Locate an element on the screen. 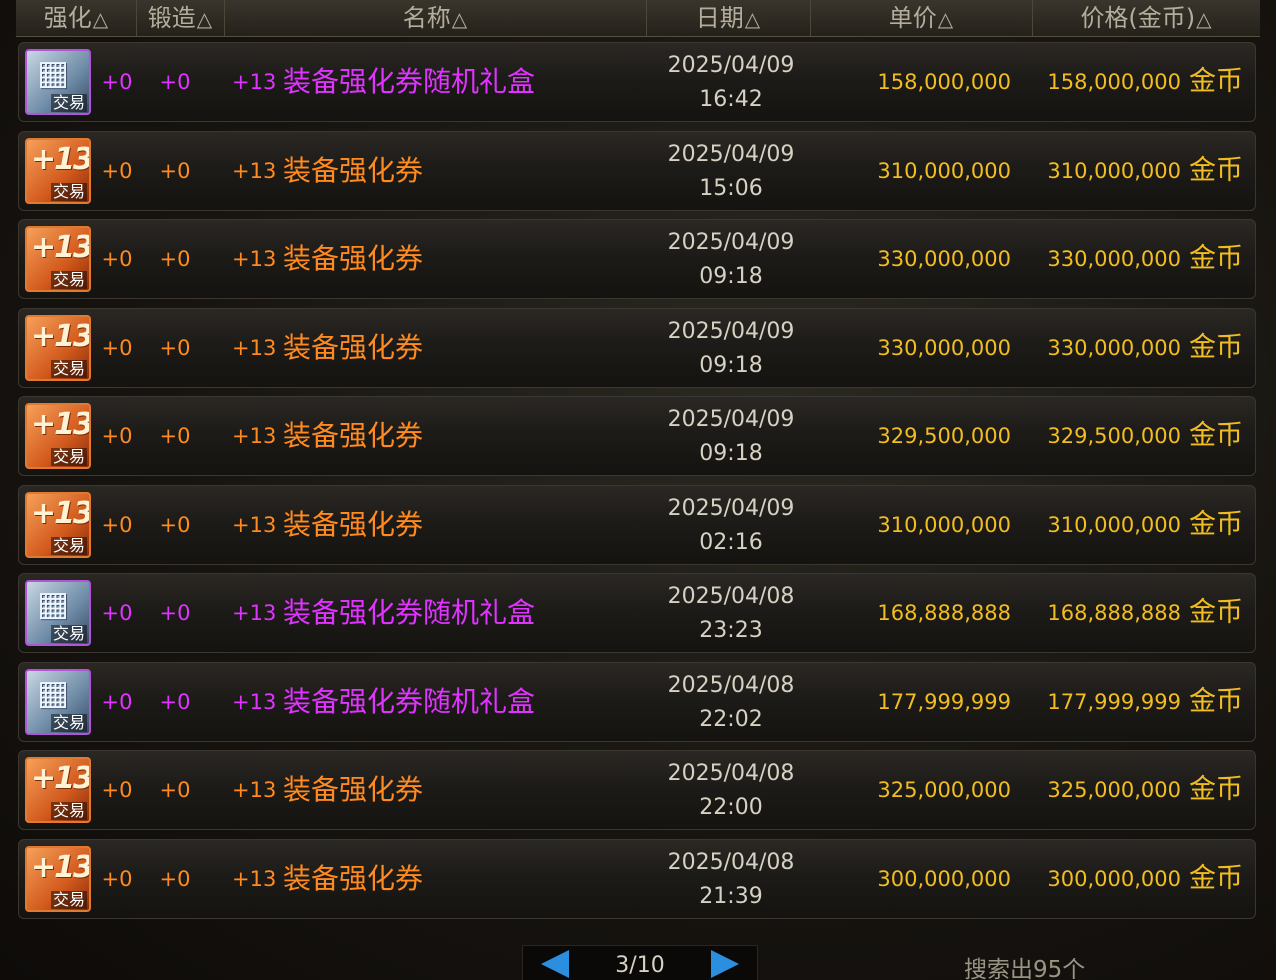 The height and width of the screenshot is (980, 1276). listing-datetime: 2025/04/08 23:23 is located at coordinates (731, 616).